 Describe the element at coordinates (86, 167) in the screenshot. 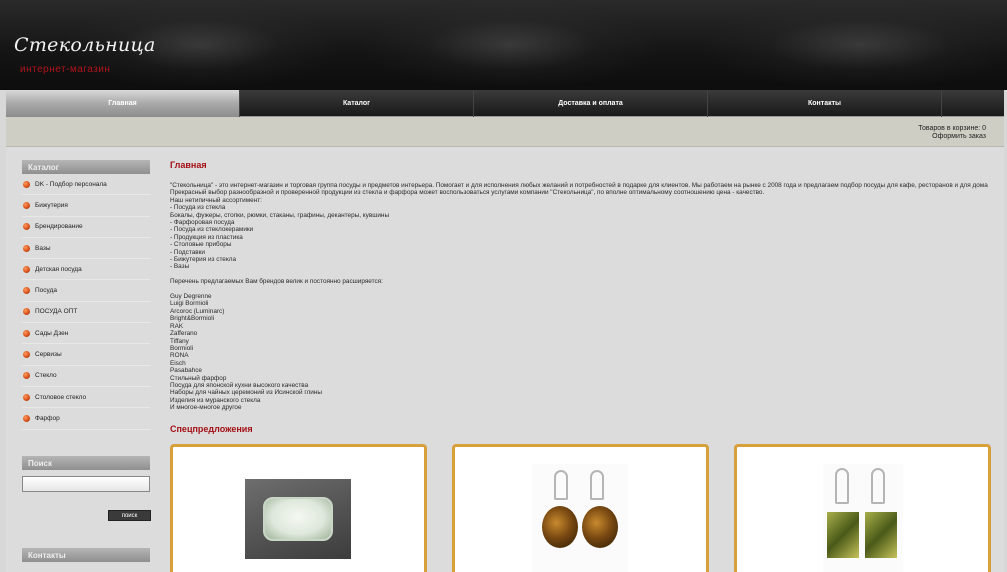

I see `catalog-heading: Каталог` at that location.